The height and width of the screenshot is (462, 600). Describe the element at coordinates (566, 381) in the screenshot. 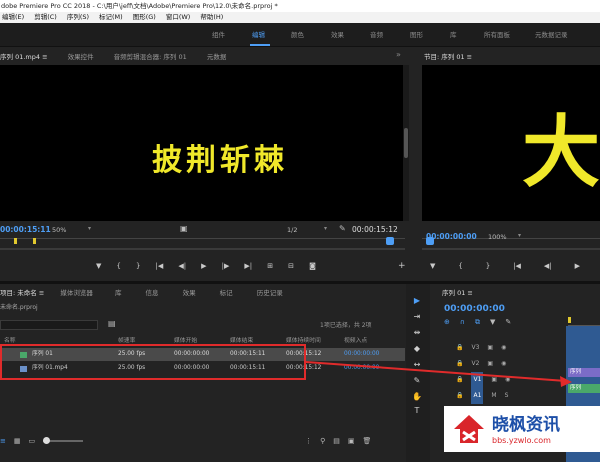

I see `arrow-head` at that location.